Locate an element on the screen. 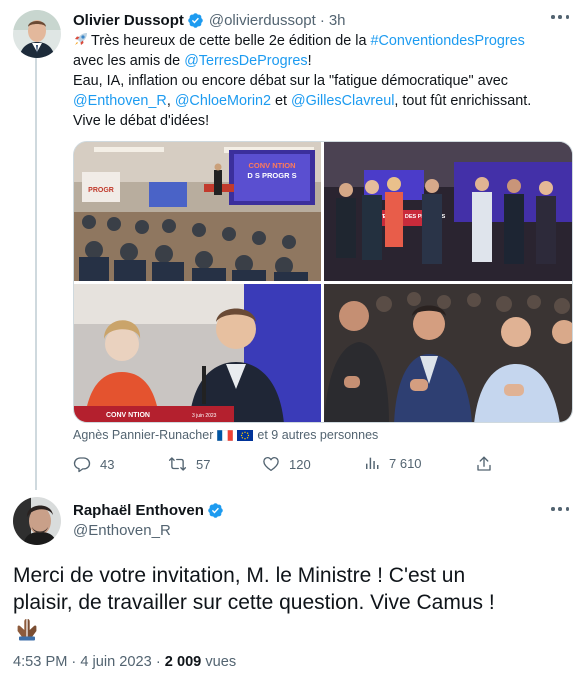  podium-text-2: CONV NTION is located at coordinates (128, 415).